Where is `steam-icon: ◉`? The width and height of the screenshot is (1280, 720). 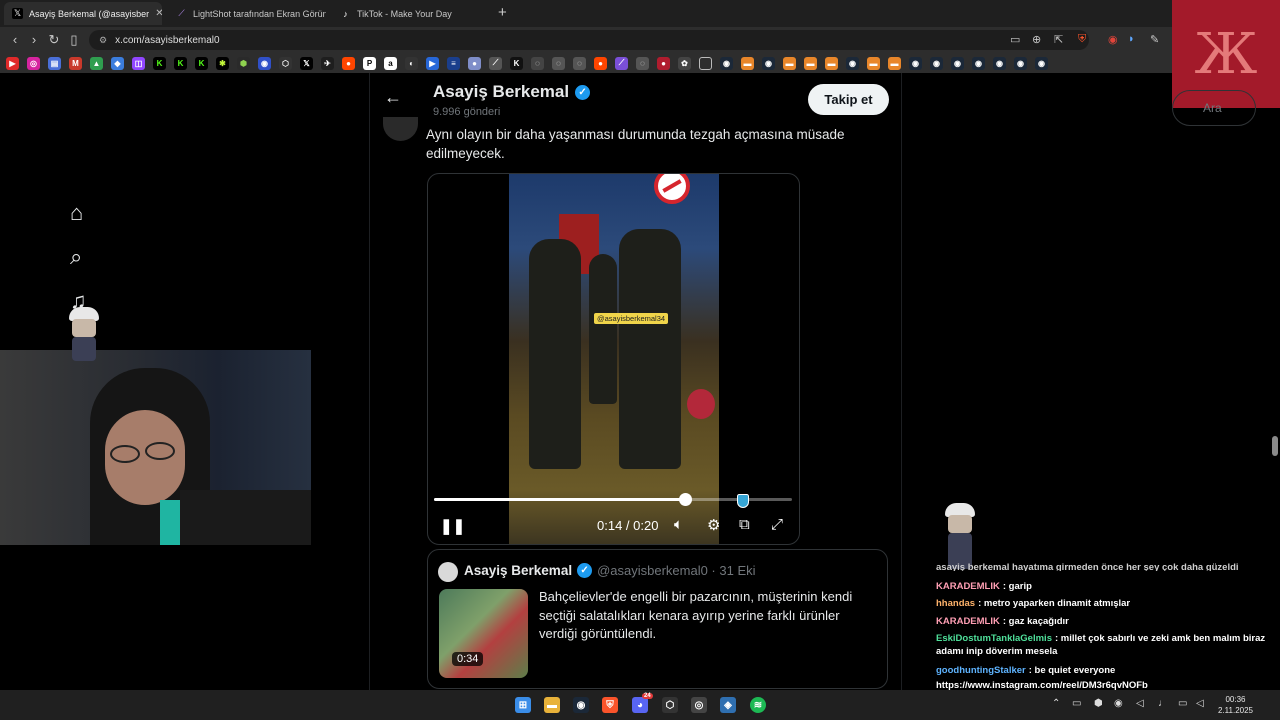 steam-icon: ◉ is located at coordinates (581, 705).